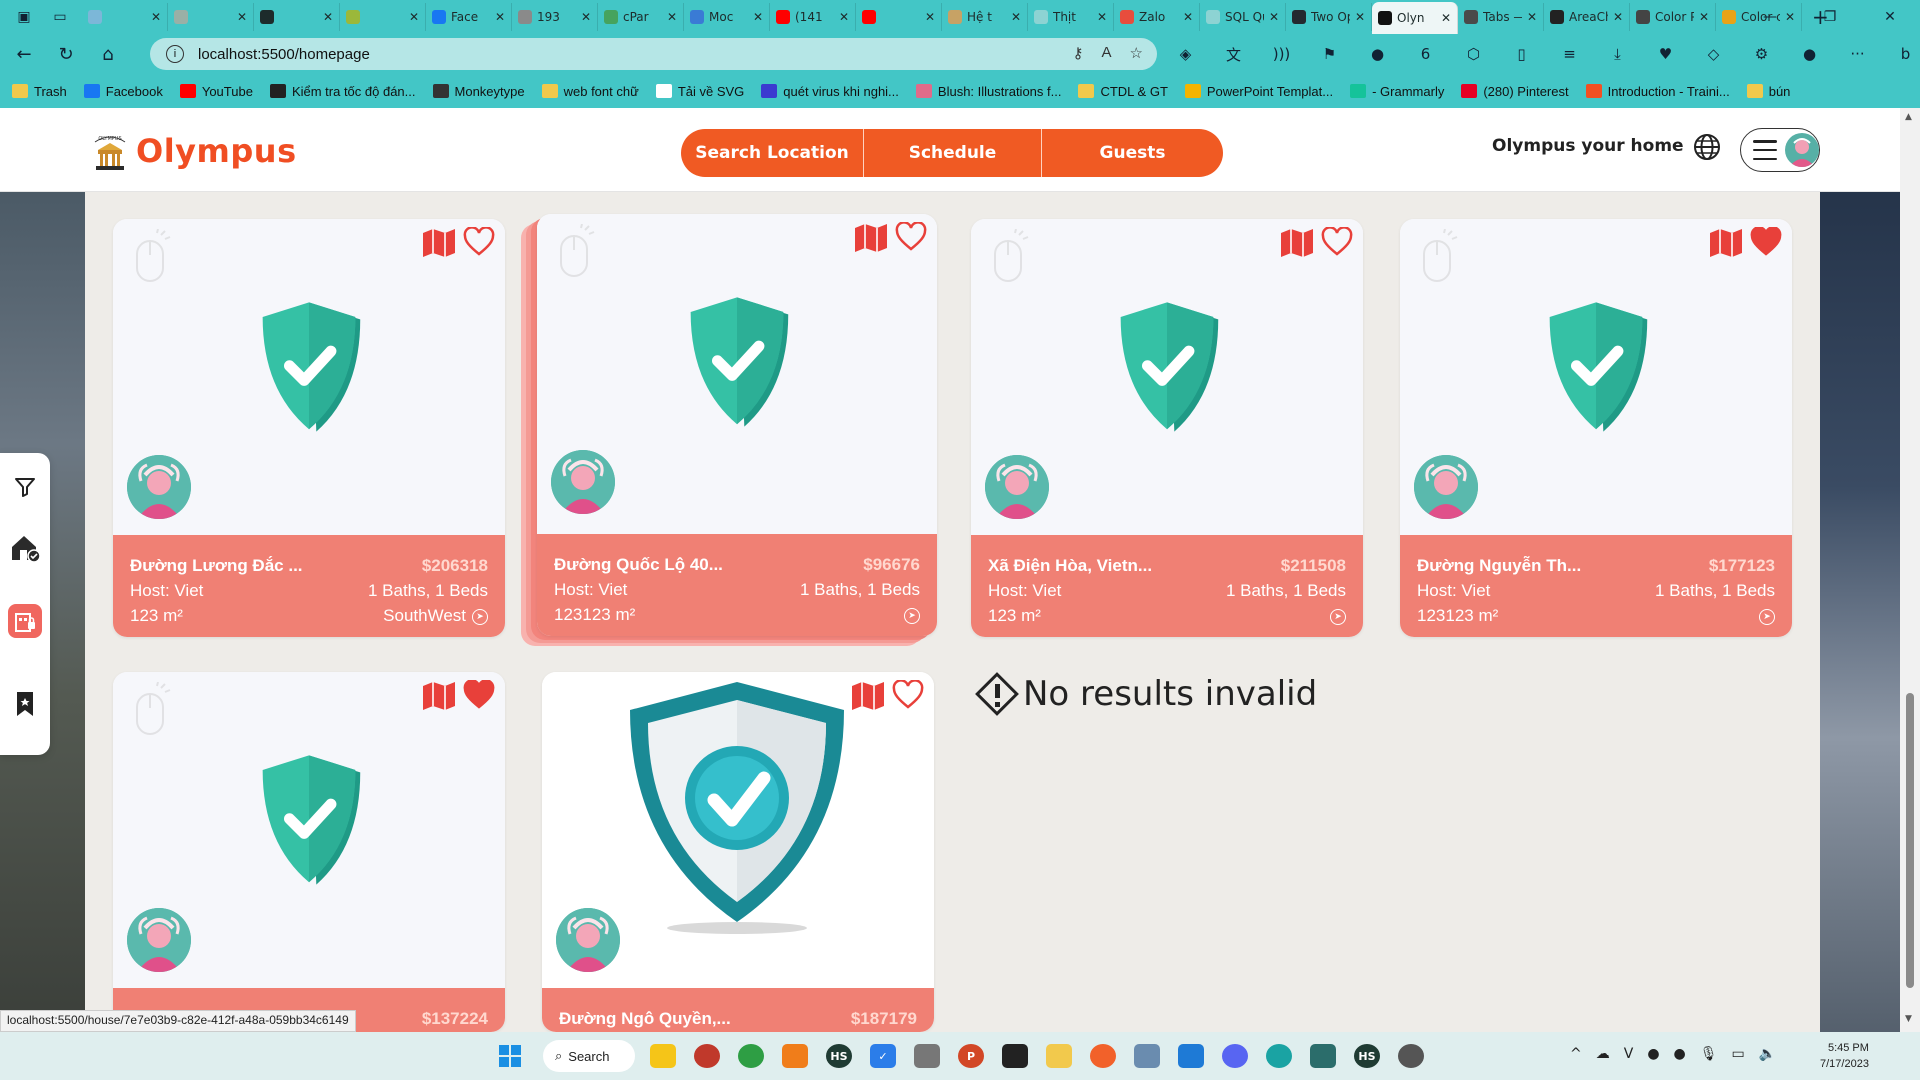 This screenshot has width=1920, height=1080. Describe the element at coordinates (1857, 54) in the screenshot. I see `more-menu-icon: ···` at that location.